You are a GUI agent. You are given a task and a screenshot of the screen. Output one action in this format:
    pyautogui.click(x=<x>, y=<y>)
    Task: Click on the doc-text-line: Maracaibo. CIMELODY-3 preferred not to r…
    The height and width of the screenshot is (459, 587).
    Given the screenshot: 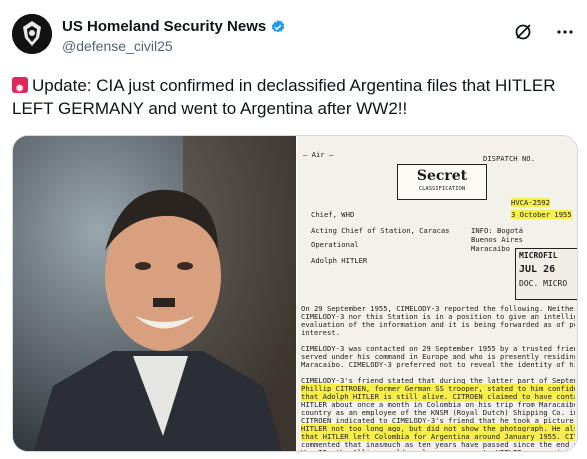 What is the action you would take?
    pyautogui.click(x=438, y=364)
    